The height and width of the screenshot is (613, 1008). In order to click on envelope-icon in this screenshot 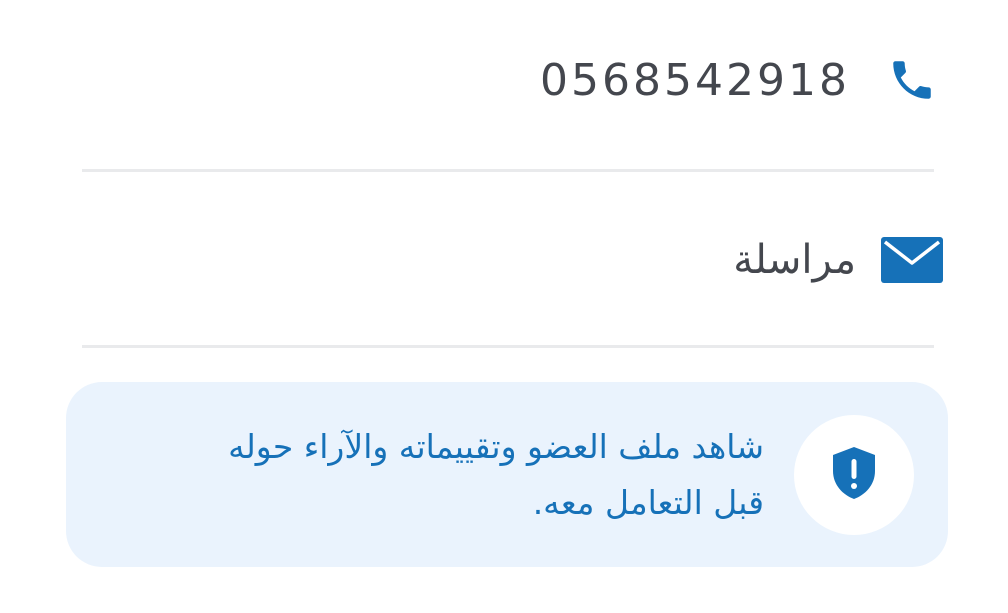, I will do `click(912, 260)`.